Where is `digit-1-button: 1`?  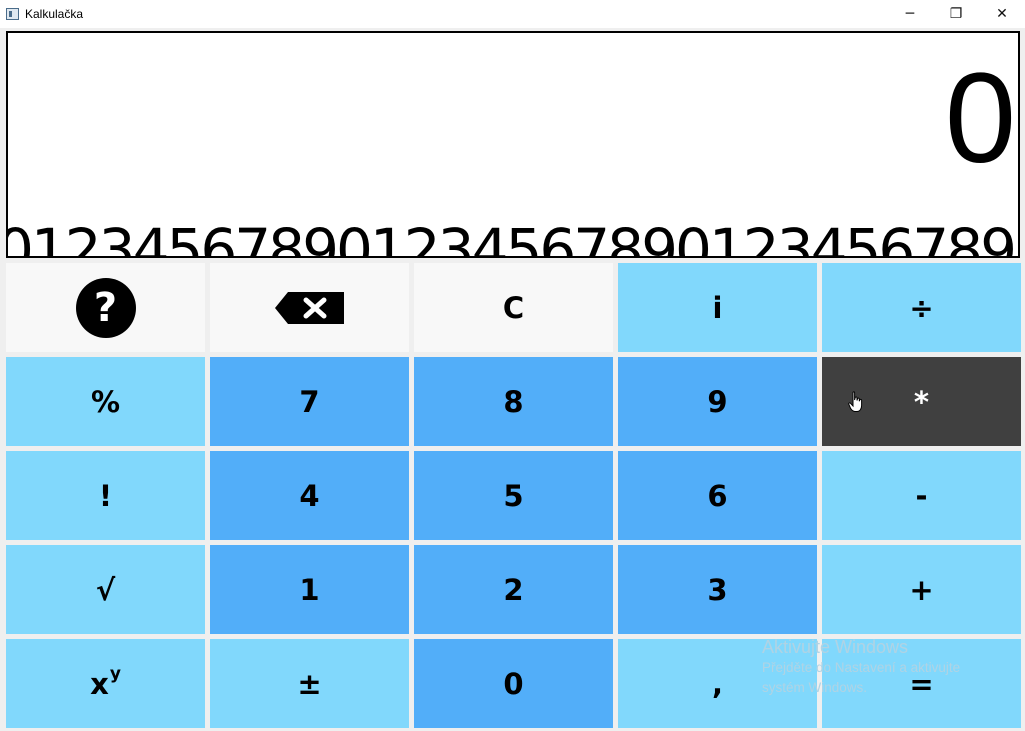 digit-1-button: 1 is located at coordinates (309, 589).